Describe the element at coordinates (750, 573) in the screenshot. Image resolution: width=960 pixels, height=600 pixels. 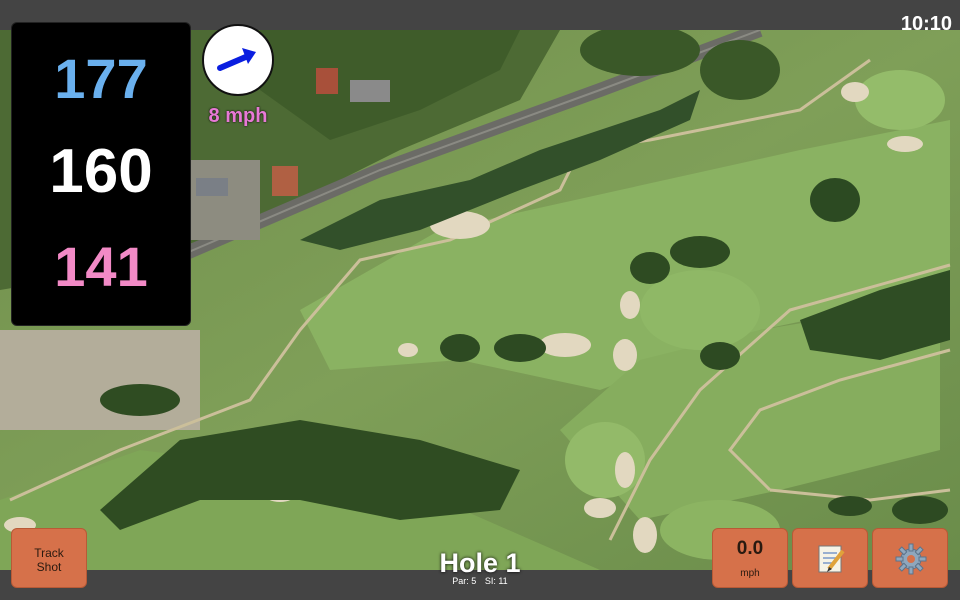
I see `wind-input-unit: mph` at that location.